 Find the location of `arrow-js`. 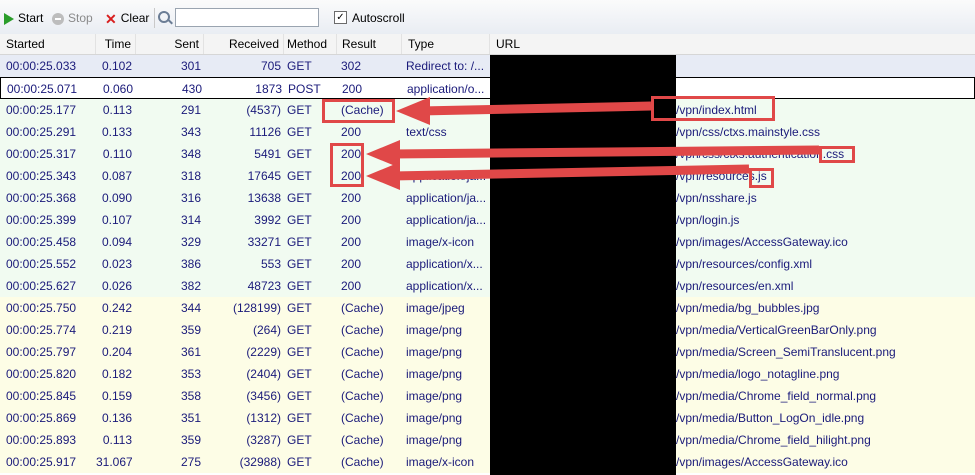

arrow-js is located at coordinates (558, 176).